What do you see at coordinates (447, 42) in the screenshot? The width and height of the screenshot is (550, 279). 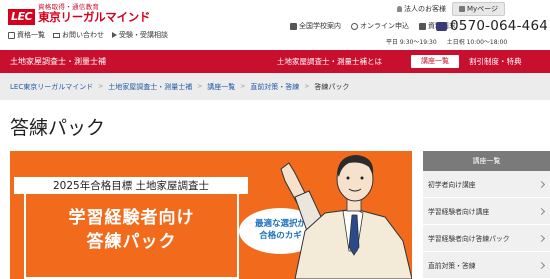 I see `business-hours: 平日 9:30〜19:30 土日祝 10:00〜18:00` at bounding box center [447, 42].